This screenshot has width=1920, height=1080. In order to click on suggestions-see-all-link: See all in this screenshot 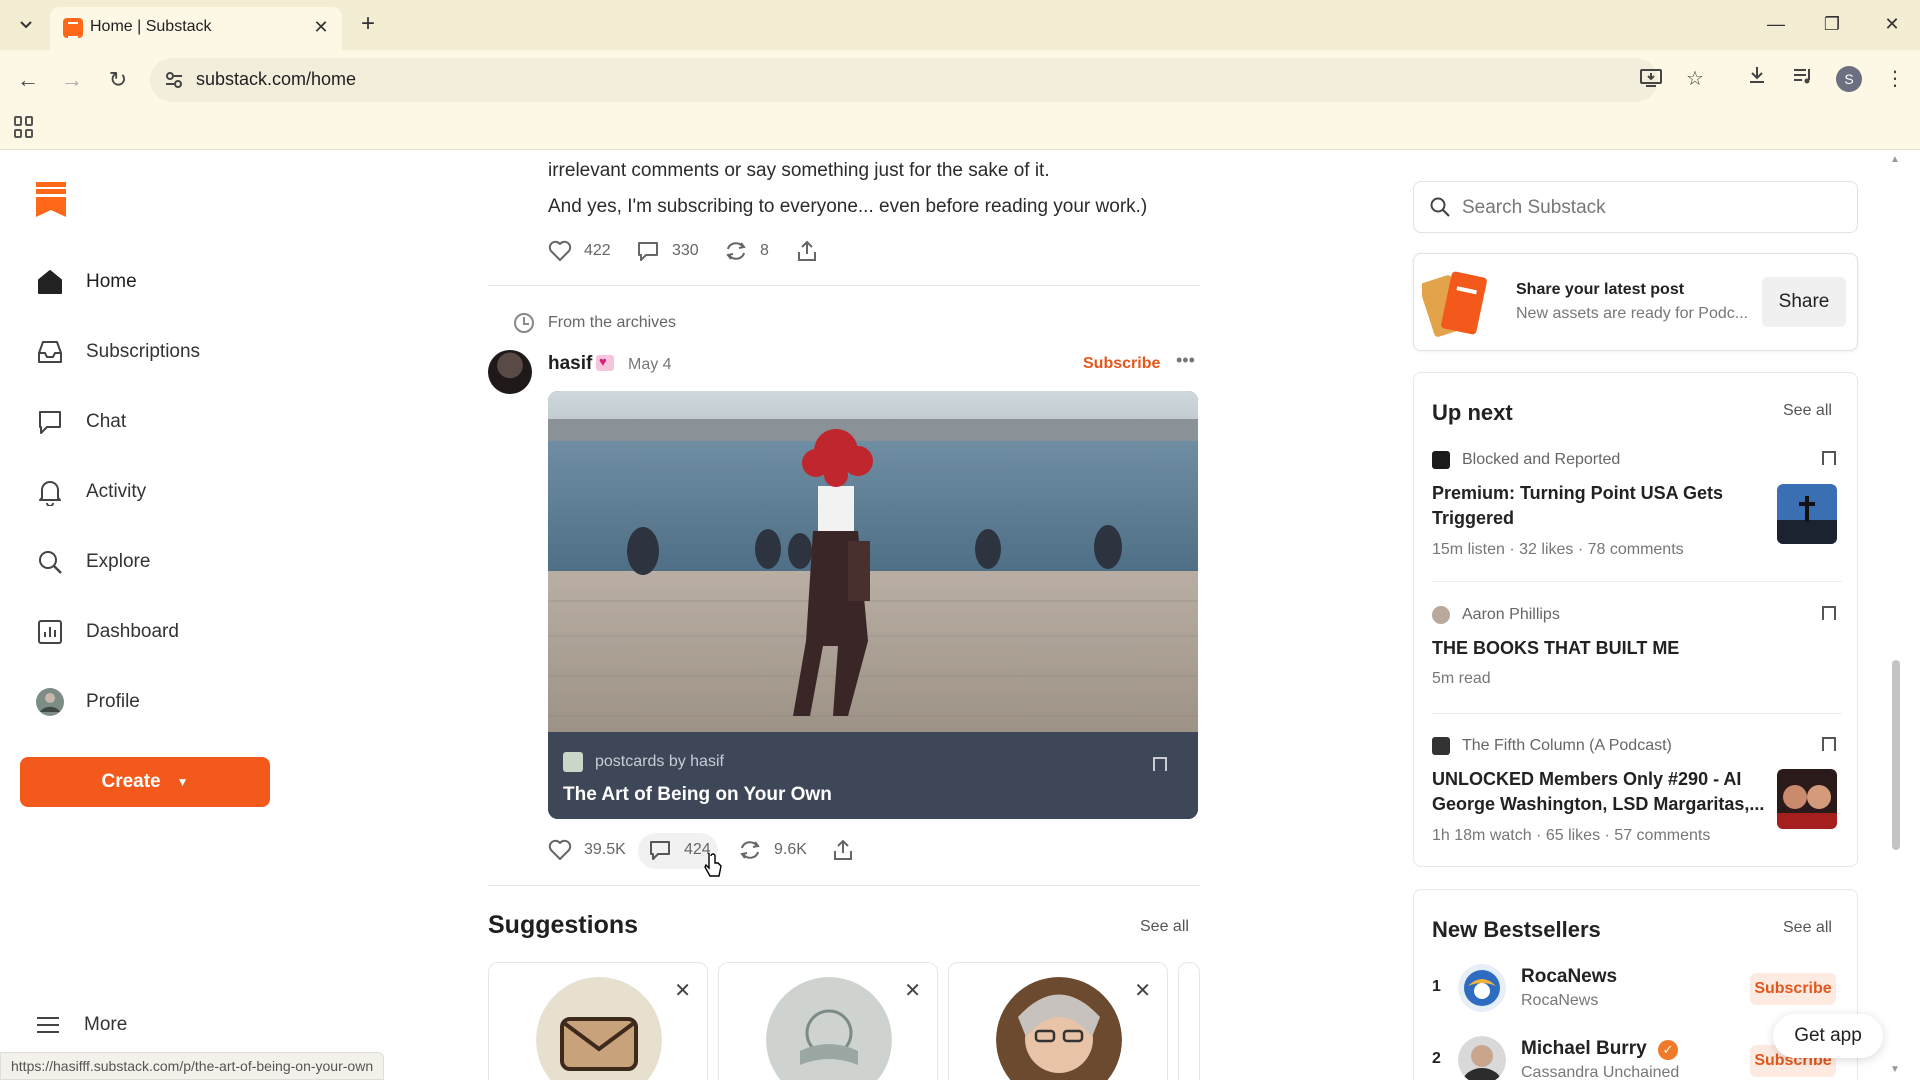, I will do `click(1164, 927)`.